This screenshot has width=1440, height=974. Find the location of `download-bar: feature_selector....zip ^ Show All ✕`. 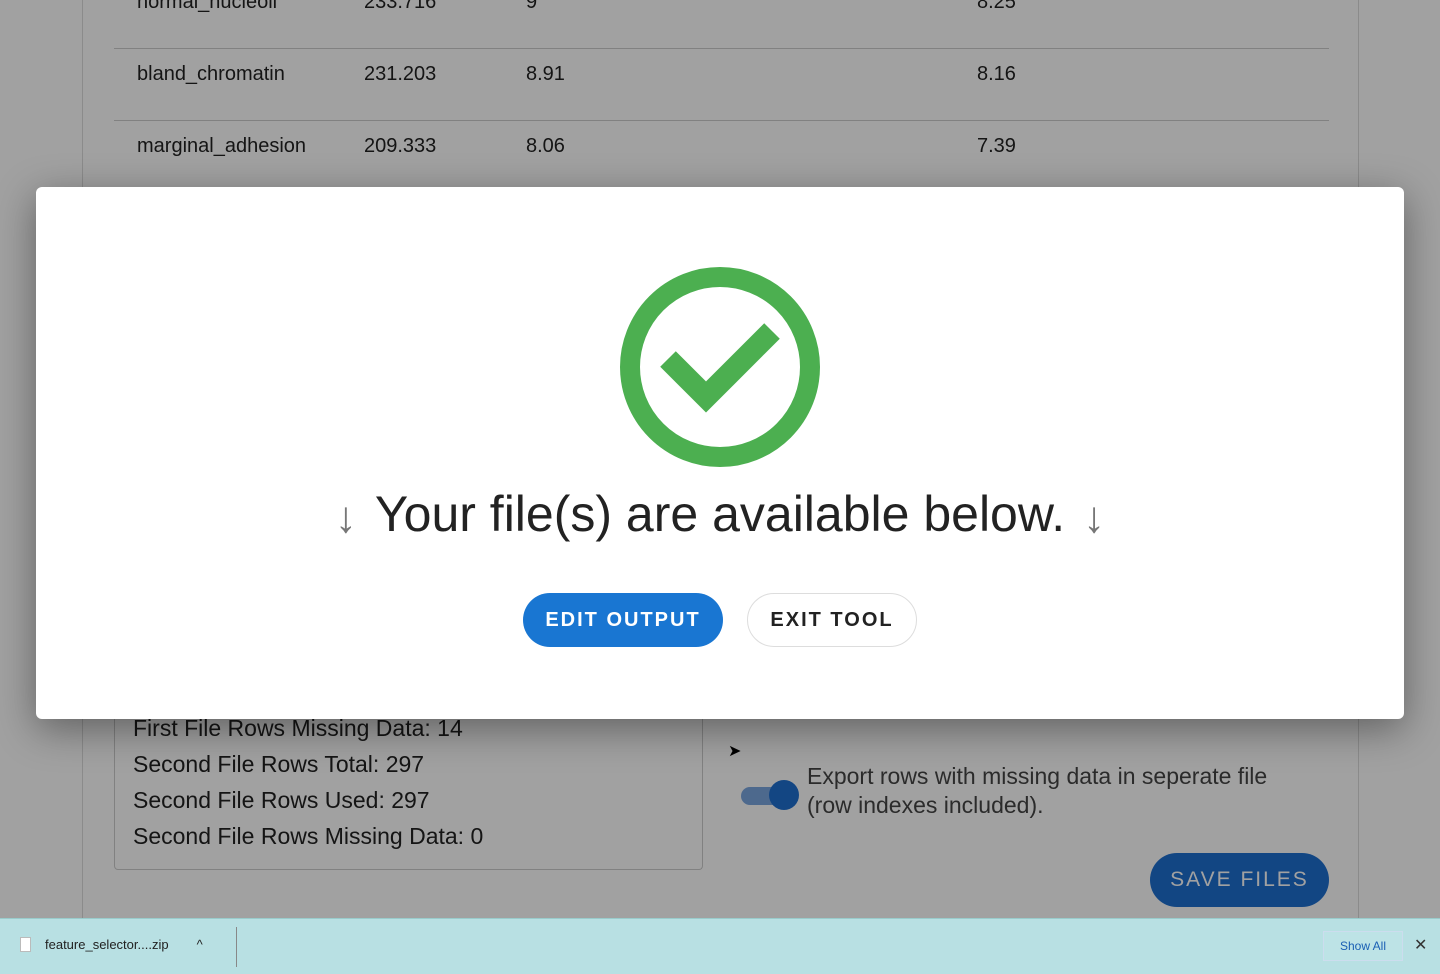

download-bar: feature_selector....zip ^ Show All ✕ is located at coordinates (720, 946).